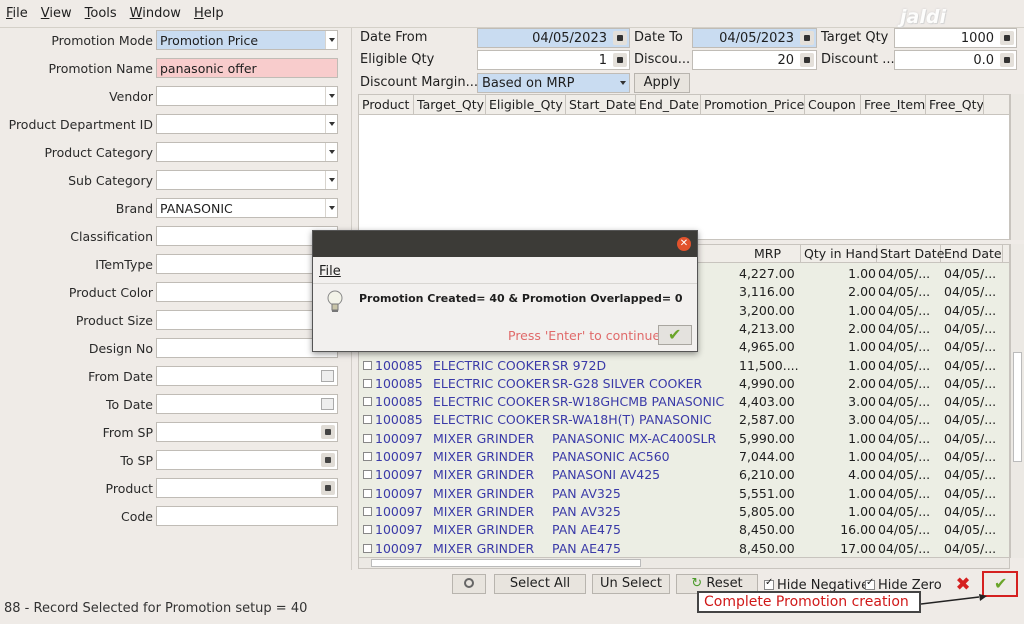  I want to click on dialog-menu-file: File, so click(330, 271).